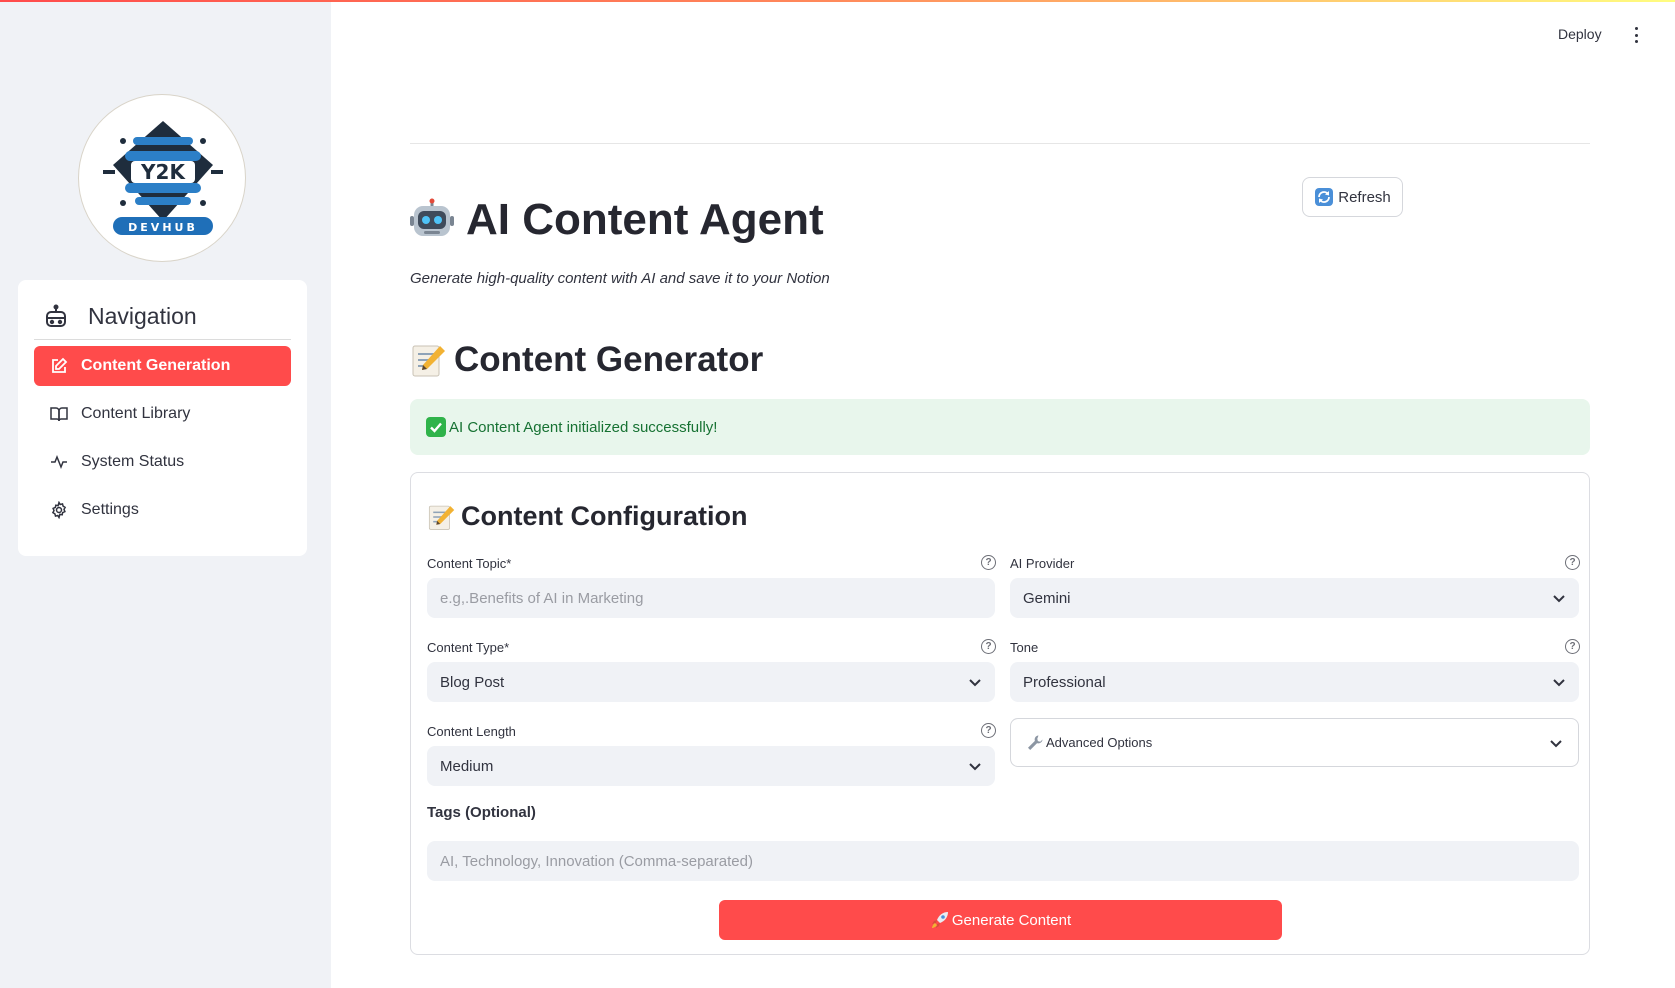  What do you see at coordinates (133, 461) in the screenshot?
I see `sidebar-item-label: System Status` at bounding box center [133, 461].